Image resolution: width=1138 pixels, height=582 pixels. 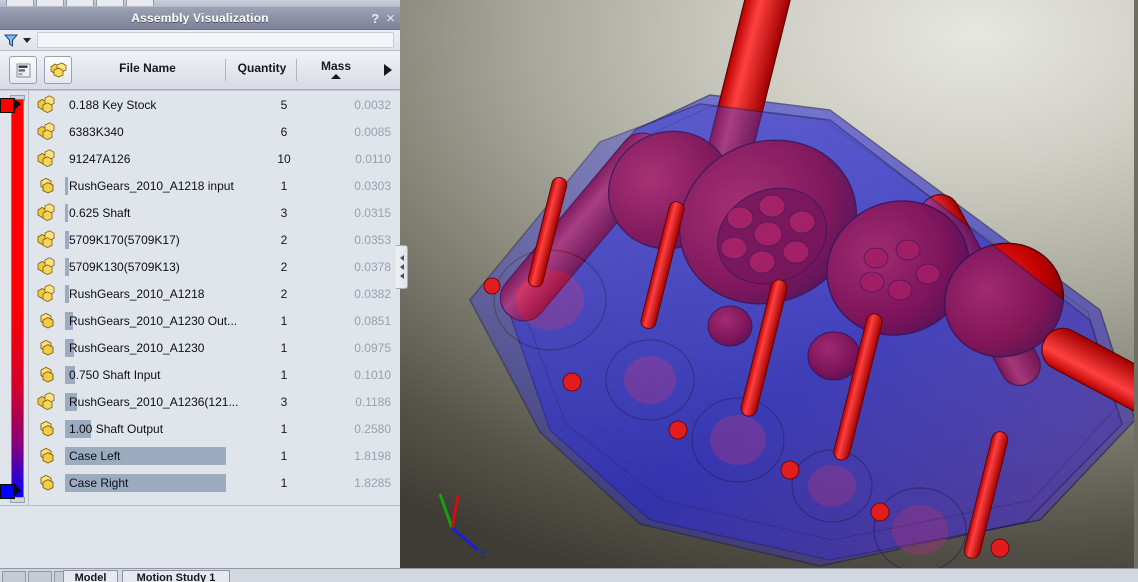 I want to click on mass-value: 0.0032, so click(x=372, y=104).